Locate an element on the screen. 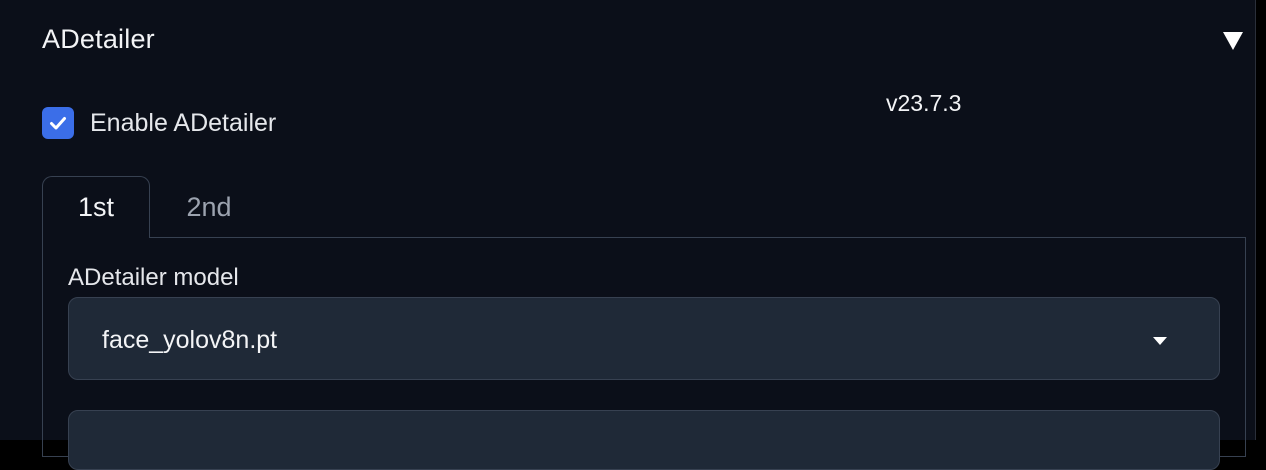  adetailer-model-label: ADetailer model is located at coordinates (153, 277).